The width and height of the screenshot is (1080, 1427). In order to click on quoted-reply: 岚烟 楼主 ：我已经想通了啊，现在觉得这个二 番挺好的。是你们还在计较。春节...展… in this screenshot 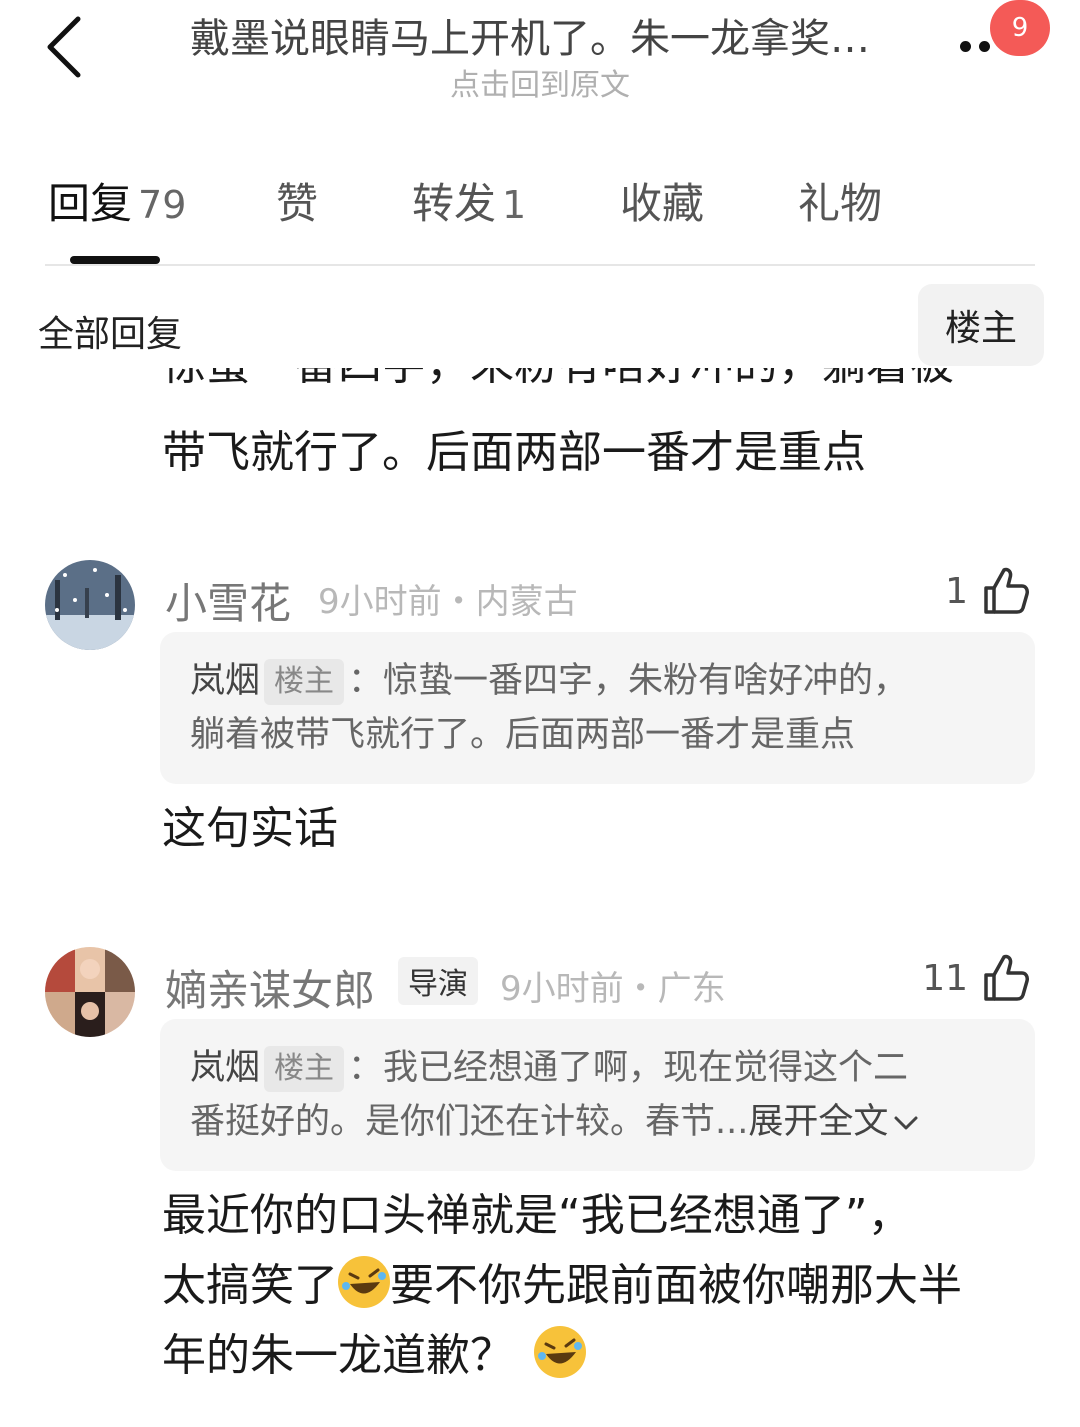, I will do `click(597, 1095)`.